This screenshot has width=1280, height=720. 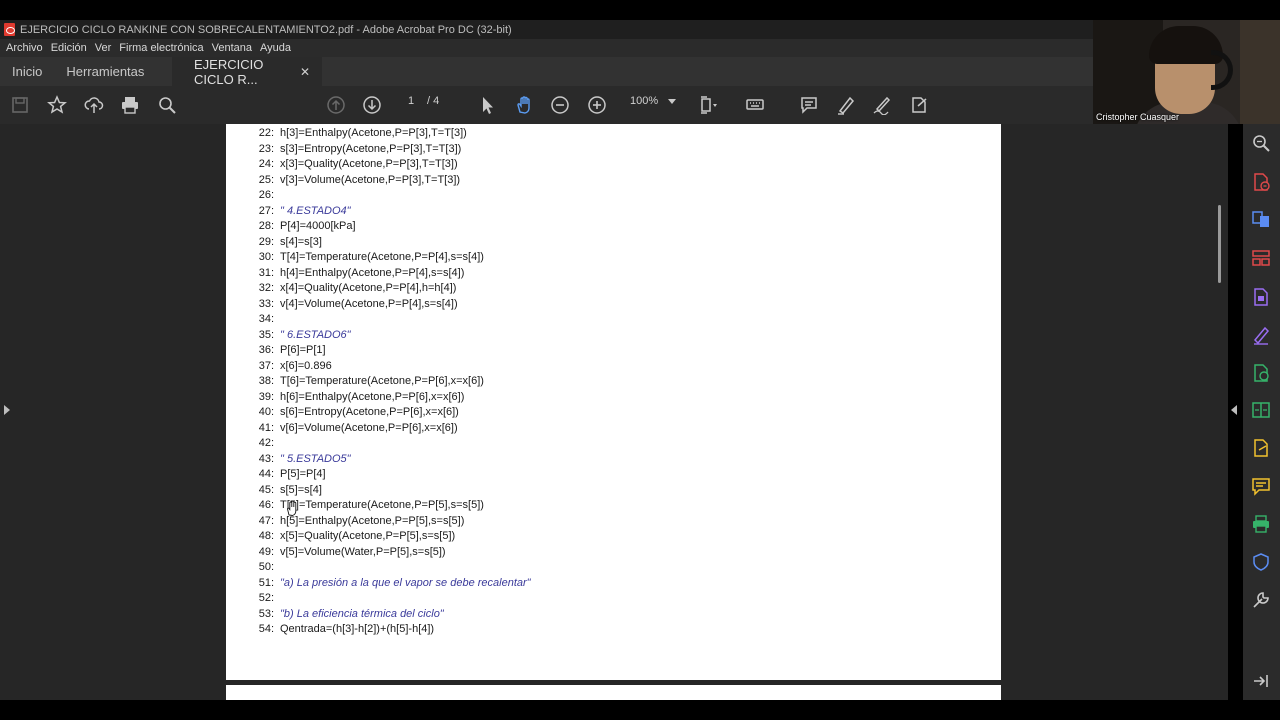 I want to click on menu-edicion: Edición, so click(x=69, y=48).